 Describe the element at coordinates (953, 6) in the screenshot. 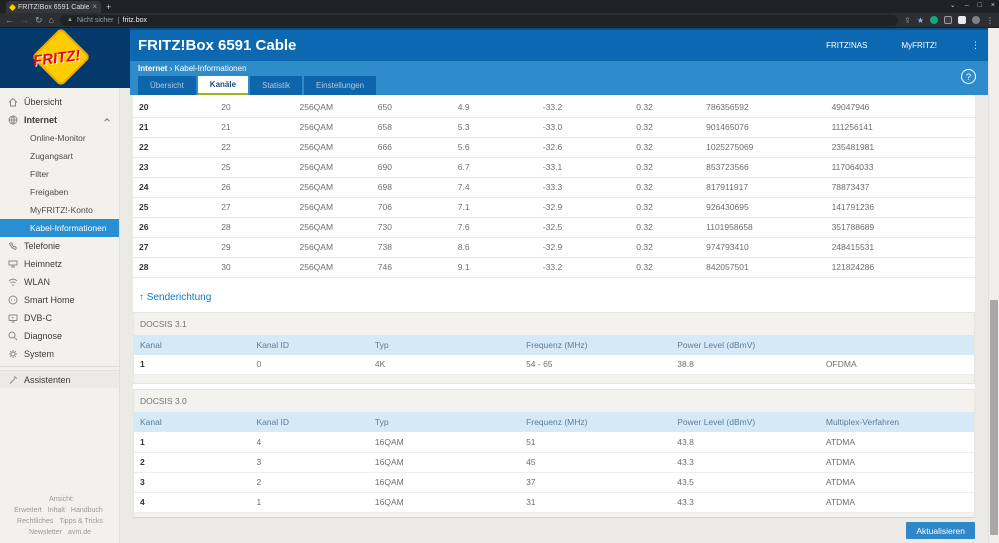

I see `tab-search-icon: ⌄` at that location.